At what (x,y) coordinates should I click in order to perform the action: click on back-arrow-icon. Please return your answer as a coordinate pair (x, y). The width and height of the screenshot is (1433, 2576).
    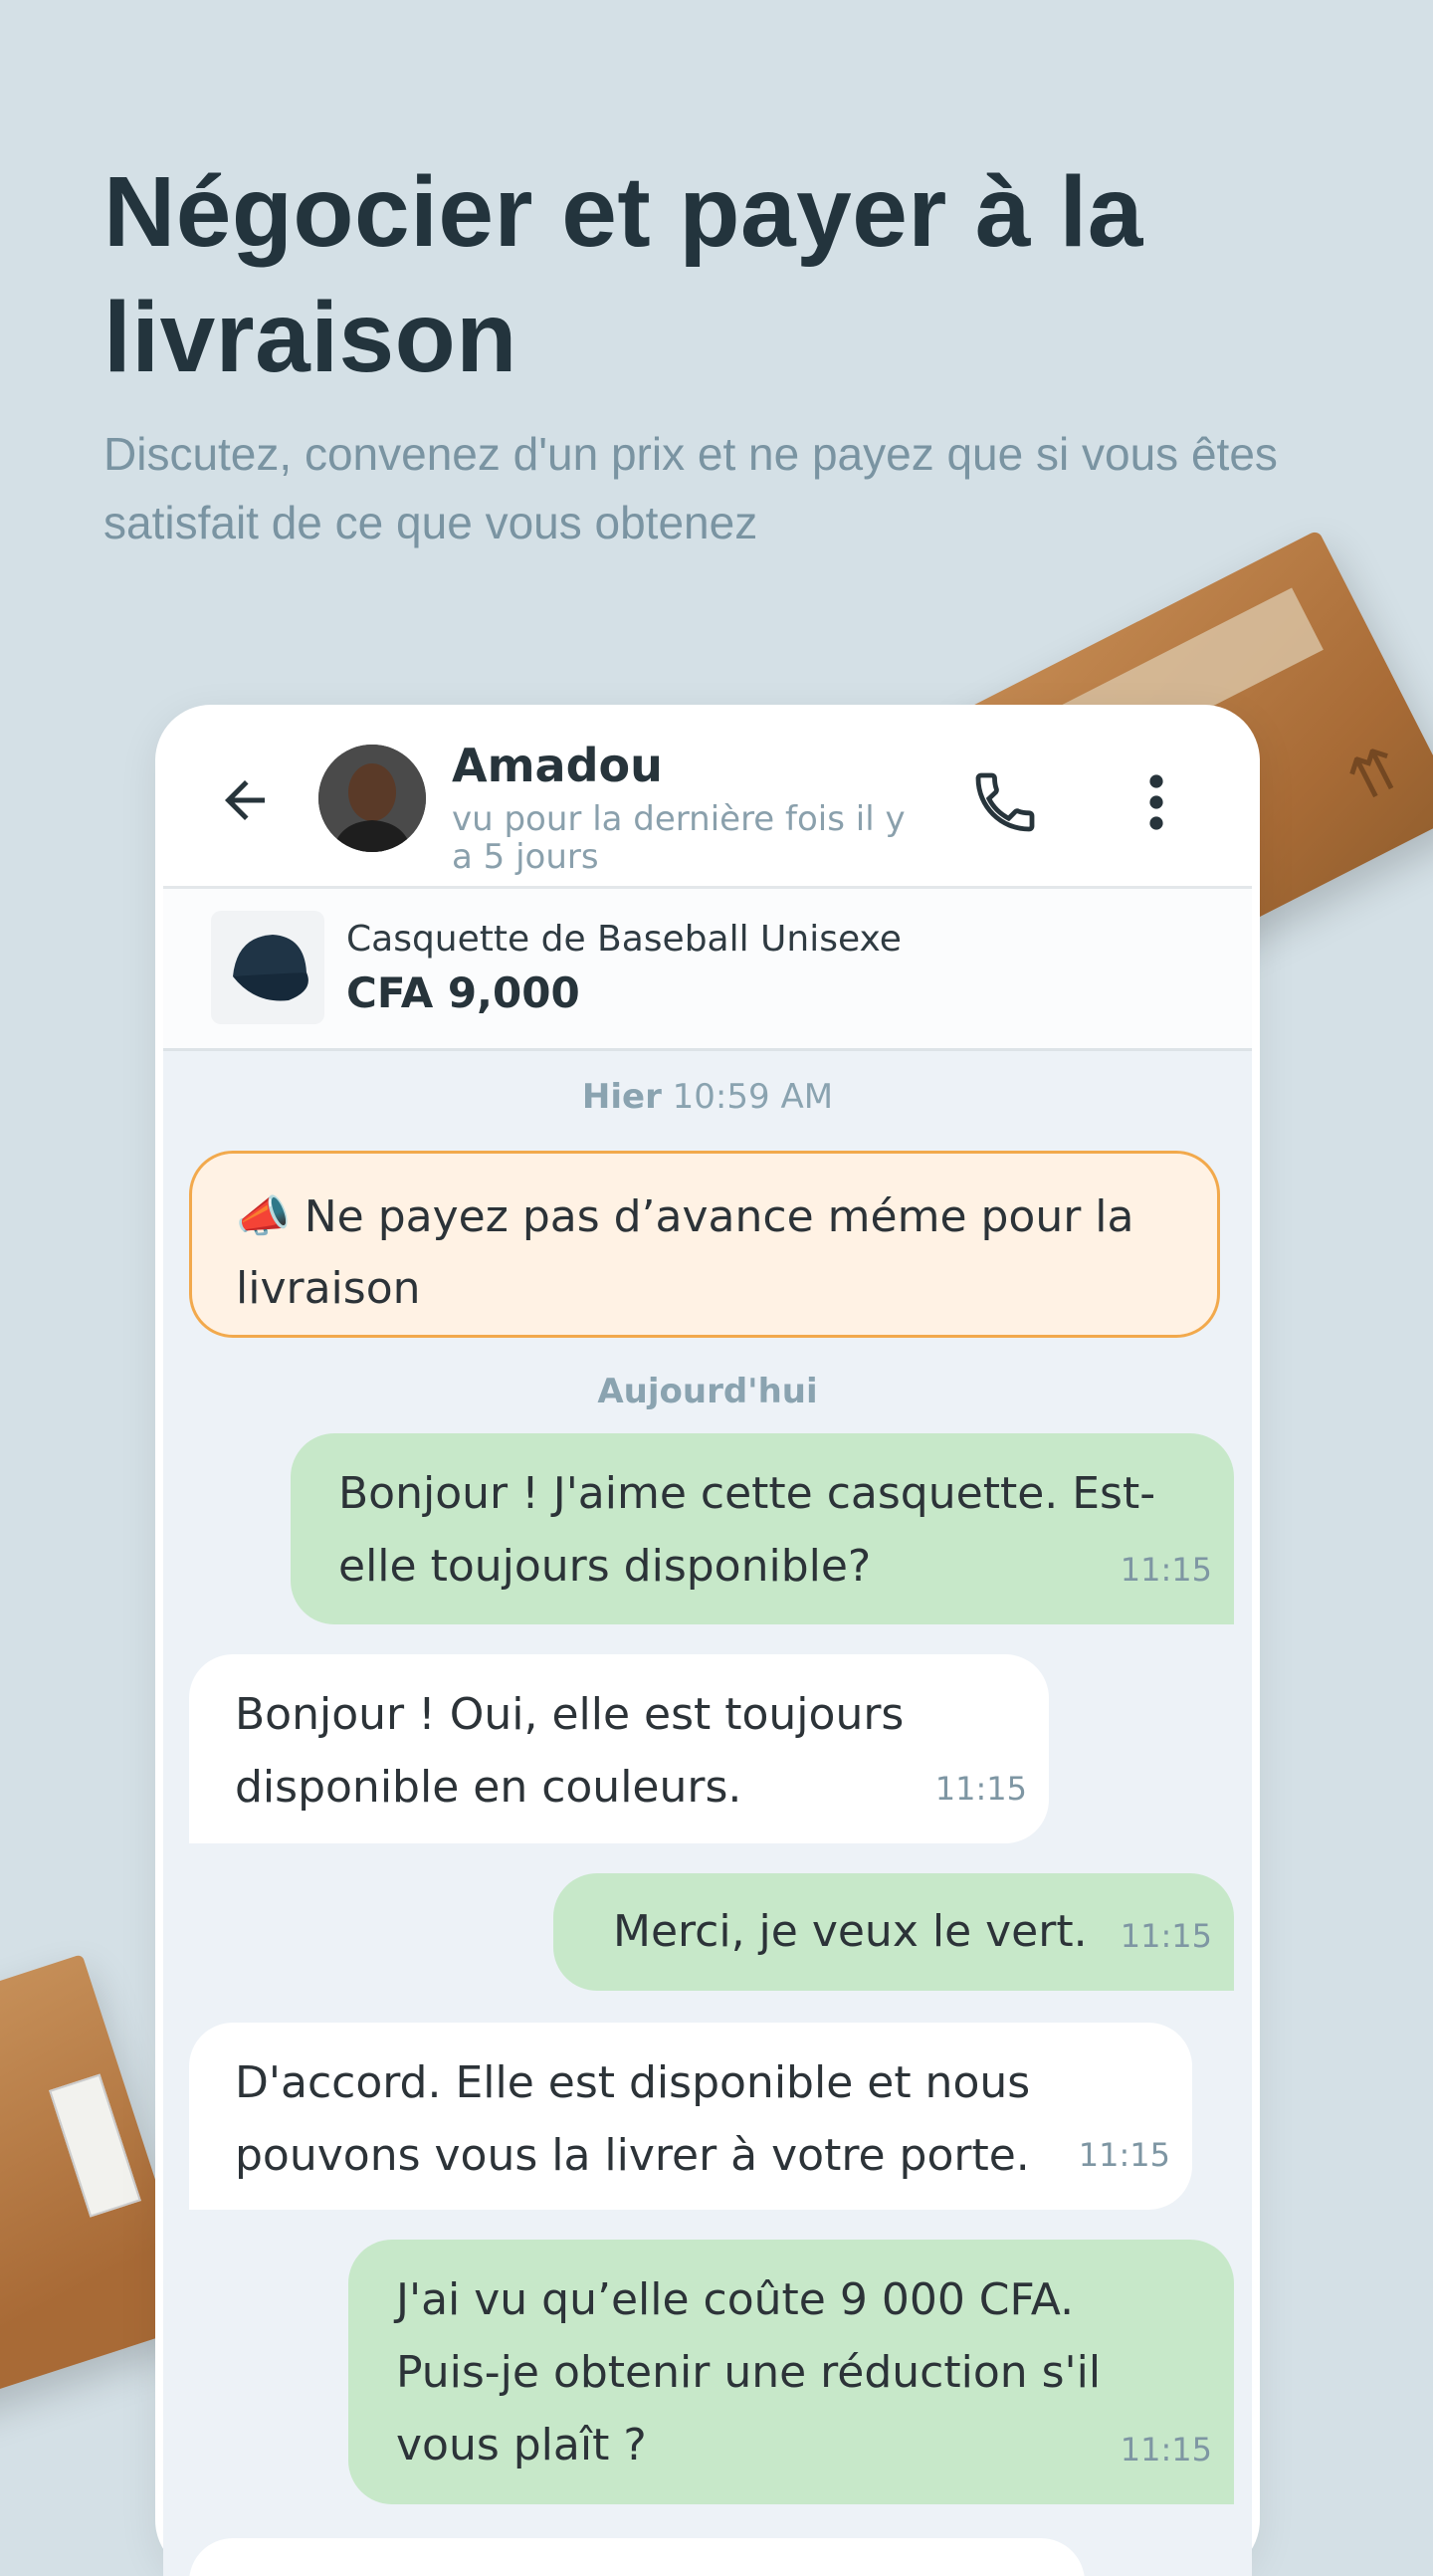
    Looking at the image, I should click on (245, 800).